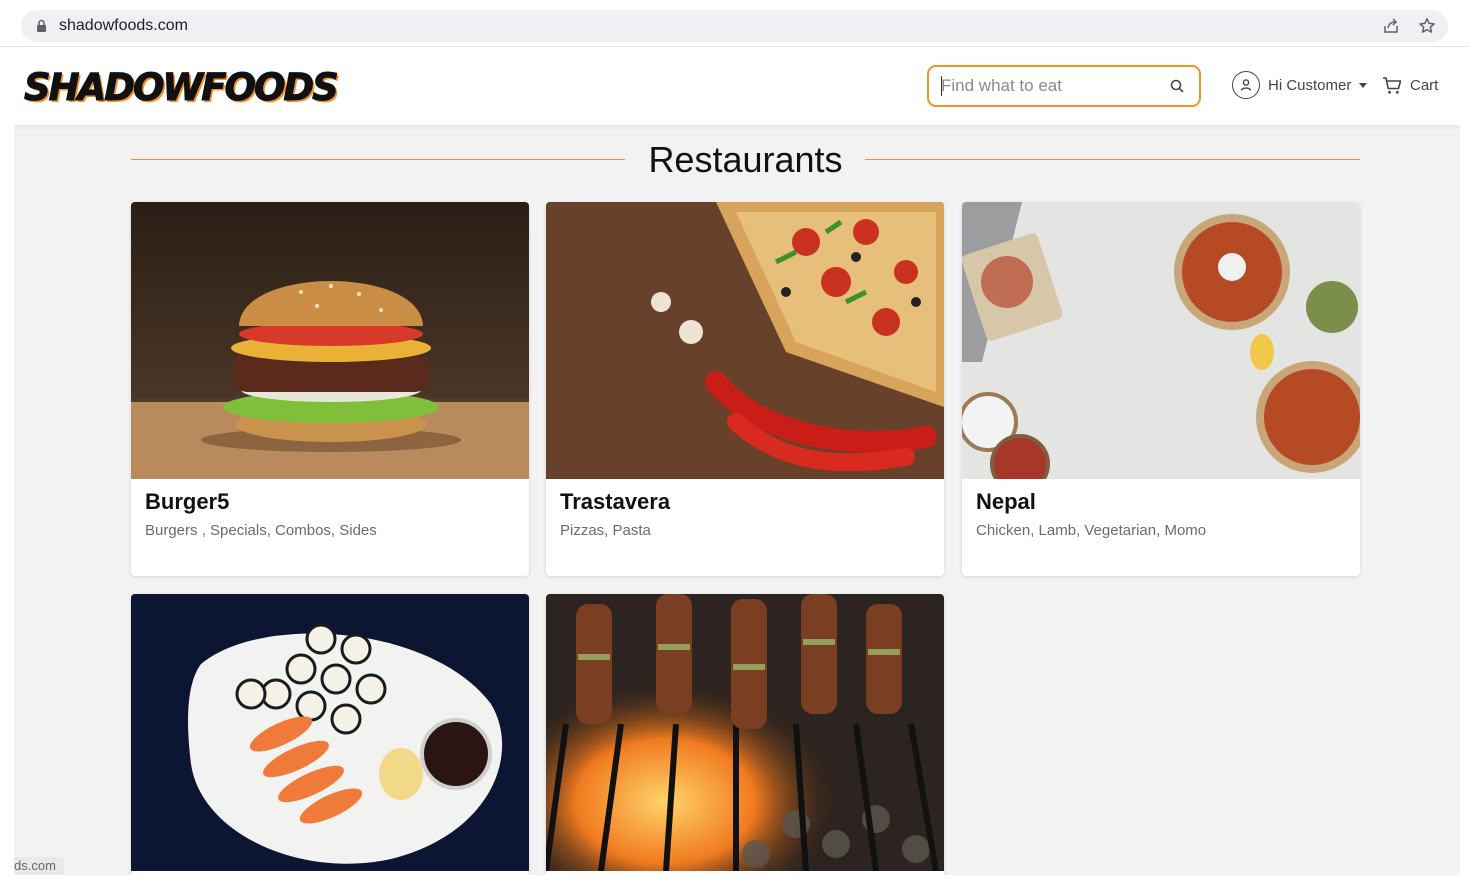 This screenshot has height=886, width=1470. What do you see at coordinates (187, 501) in the screenshot?
I see `restaurant-name: Burger5` at bounding box center [187, 501].